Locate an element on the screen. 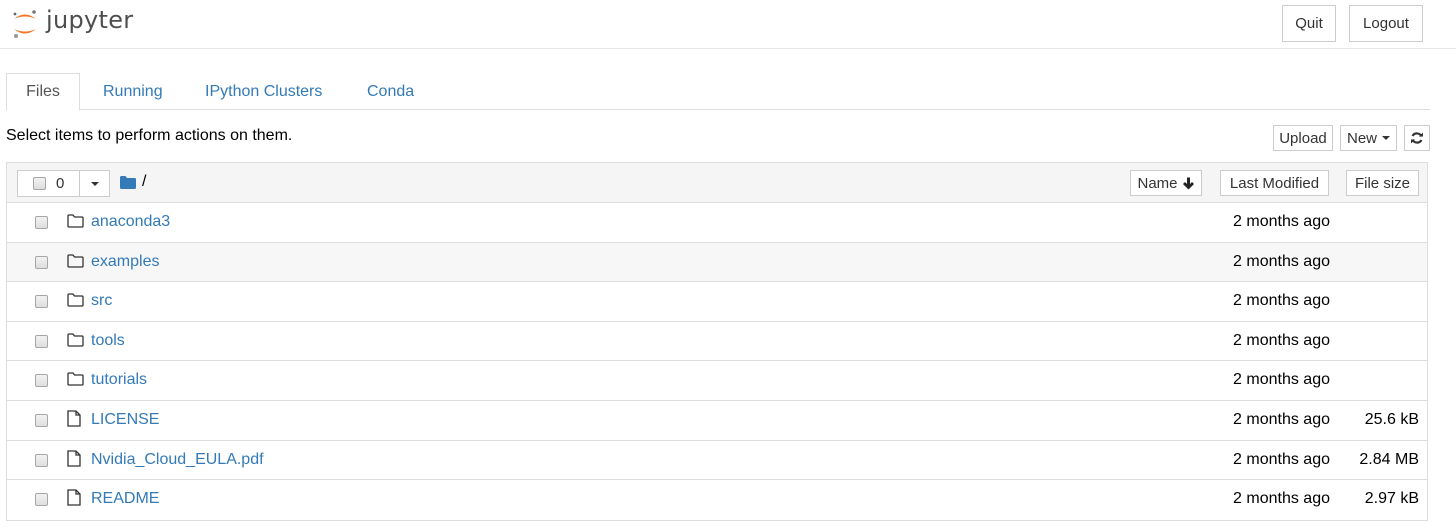 This screenshot has width=1456, height=529. file-list-header: 0 / Name Last Modified File size is located at coordinates (717, 183).